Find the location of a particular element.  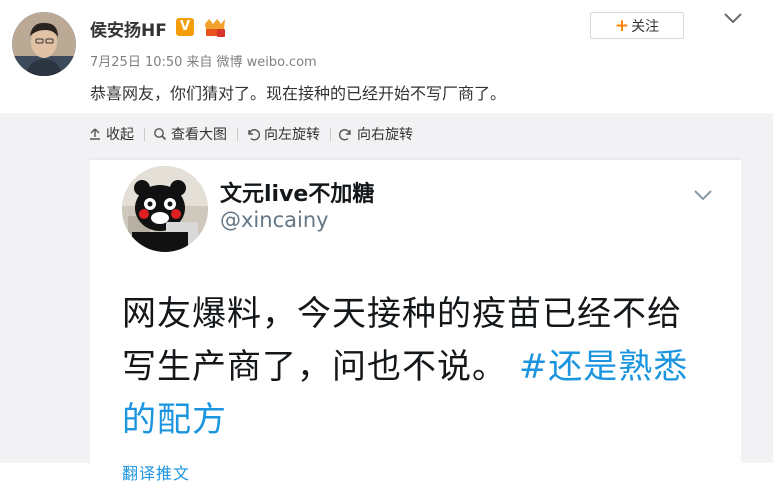

rotate-left-button: 向左旋转 is located at coordinates (283, 134).